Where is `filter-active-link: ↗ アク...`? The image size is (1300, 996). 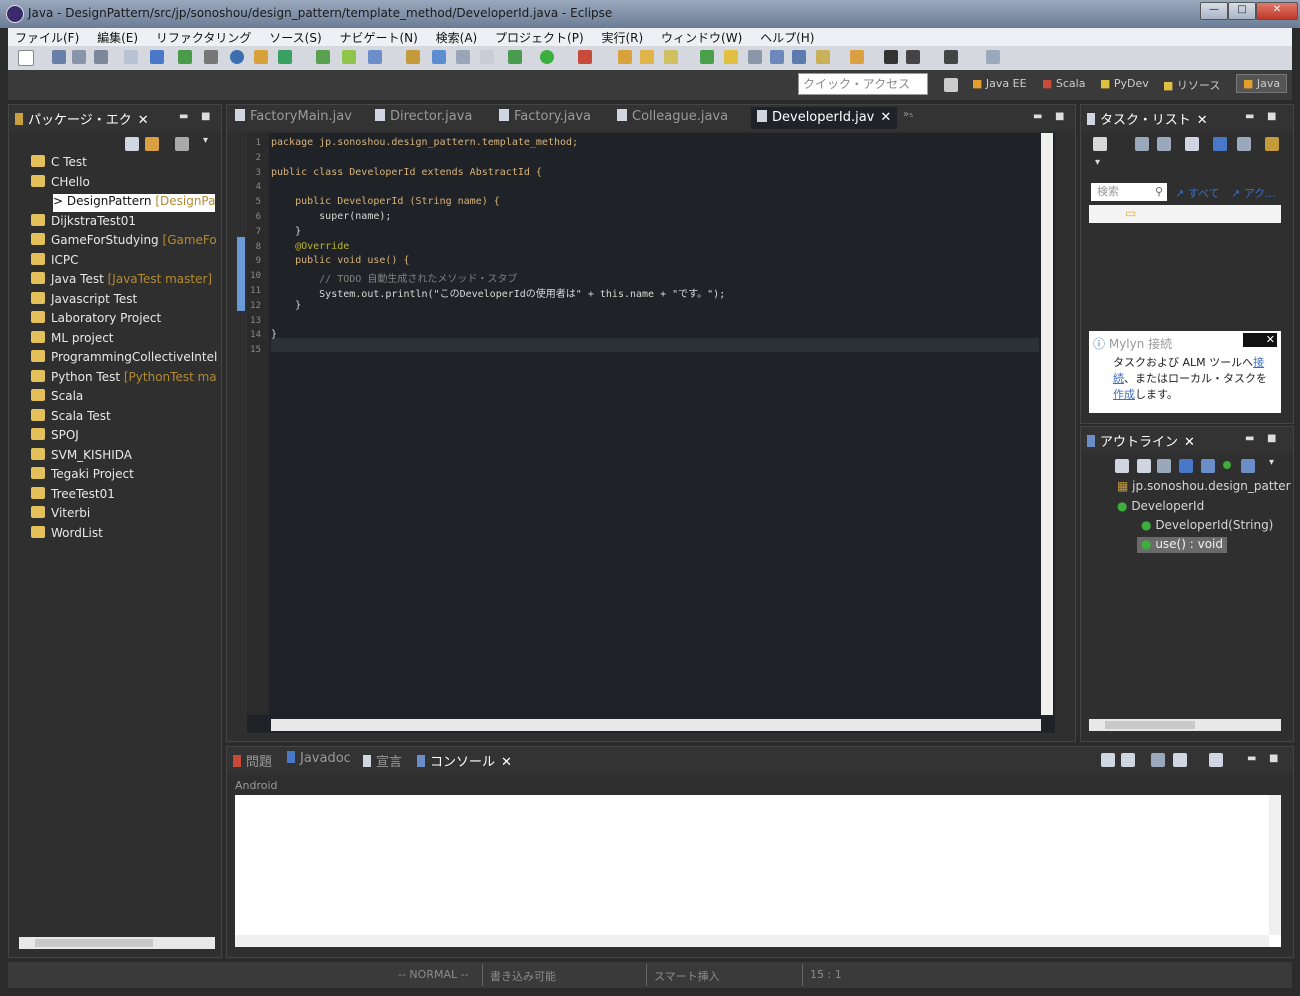 filter-active-link: ↗ アク... is located at coordinates (1253, 193).